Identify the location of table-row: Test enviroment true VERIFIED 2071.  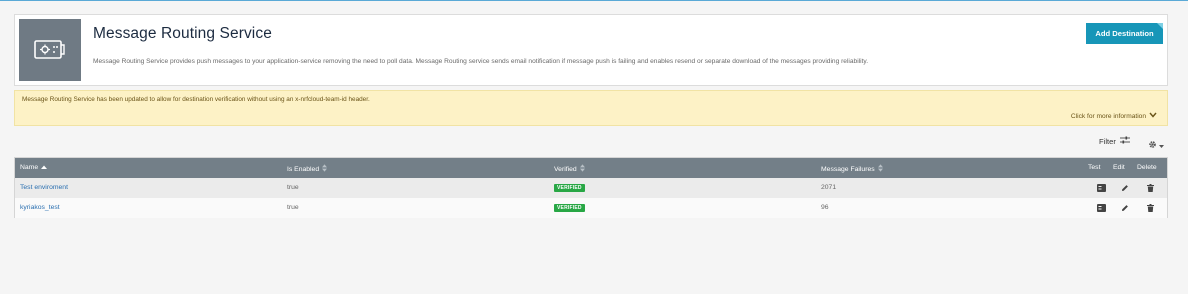
(591, 188).